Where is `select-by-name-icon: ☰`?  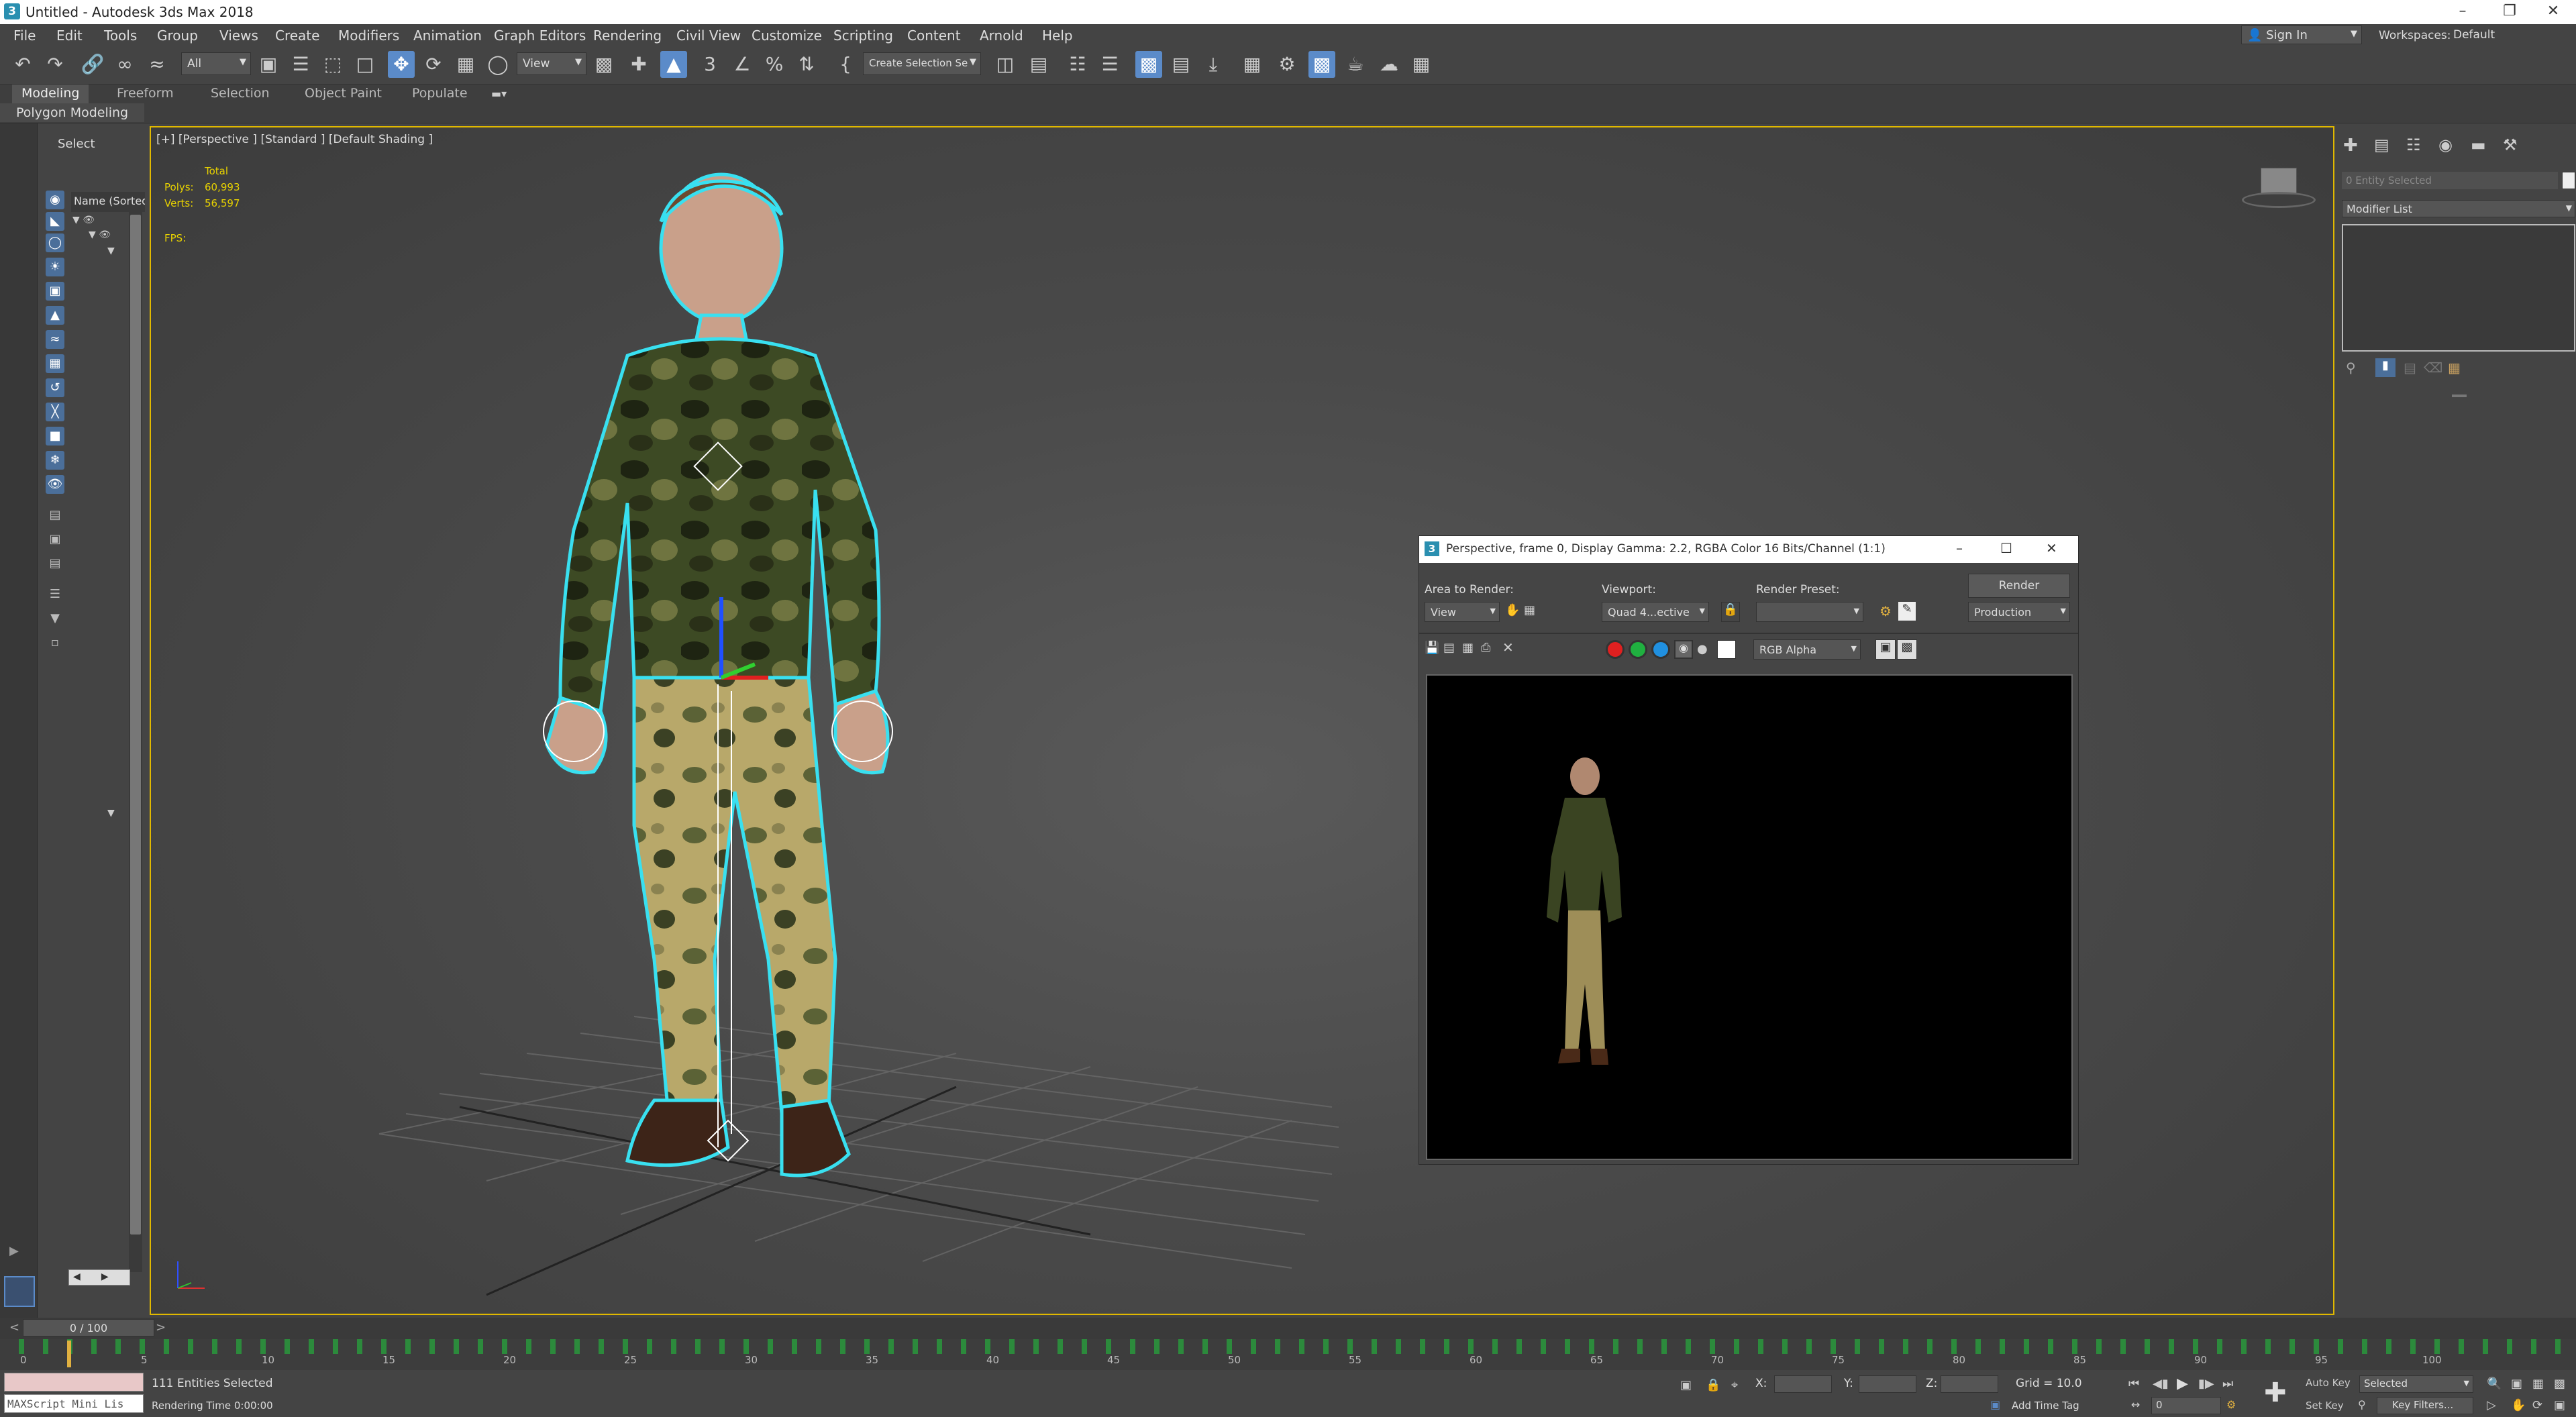 select-by-name-icon: ☰ is located at coordinates (300, 64).